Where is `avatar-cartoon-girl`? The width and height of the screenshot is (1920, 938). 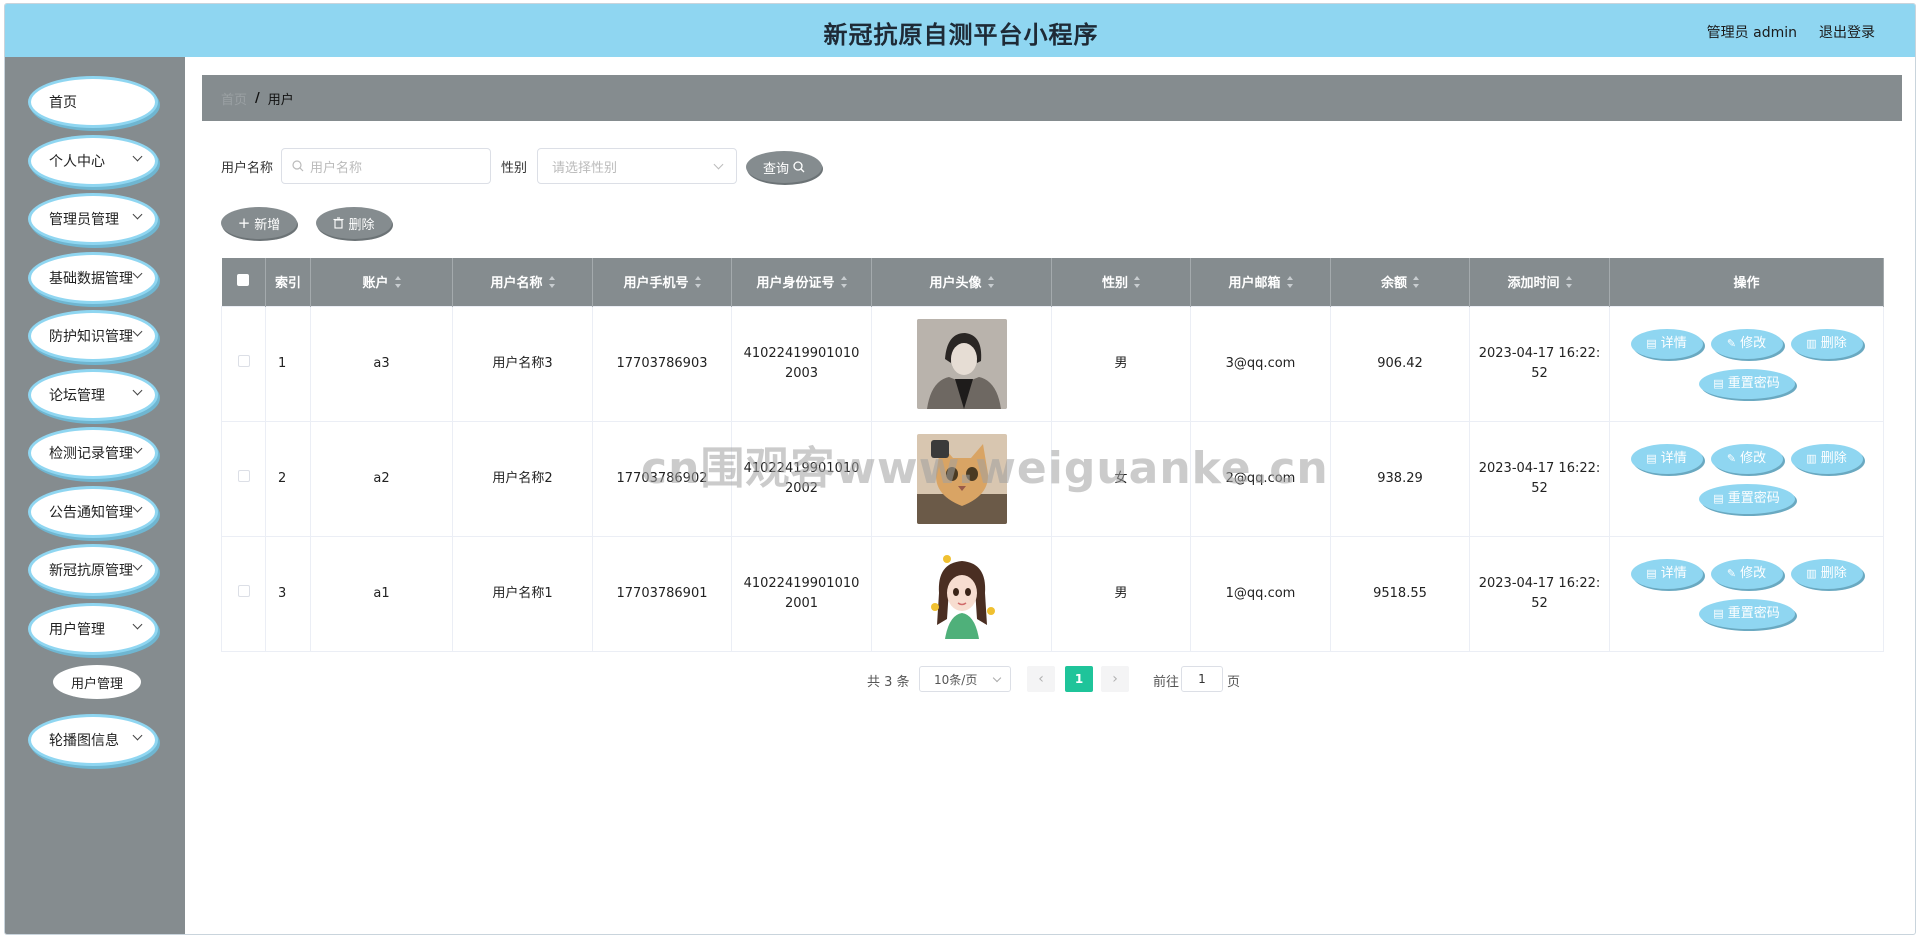
avatar-cartoon-girl is located at coordinates (961, 593).